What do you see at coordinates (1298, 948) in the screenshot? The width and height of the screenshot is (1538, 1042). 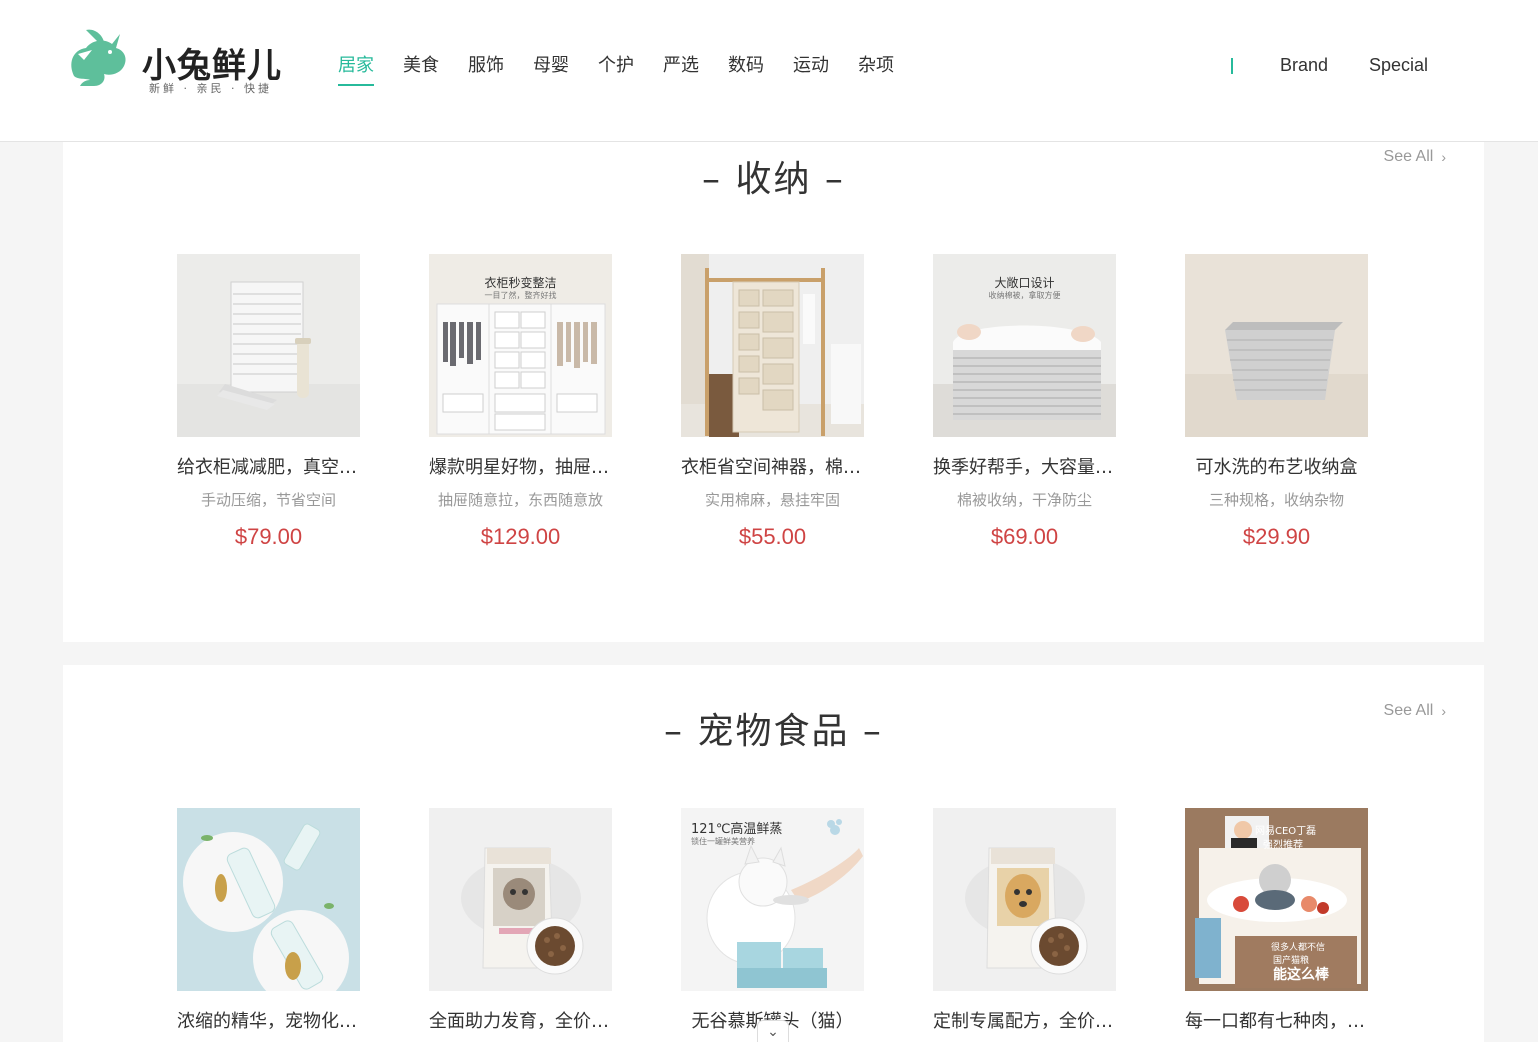 I see `image-quote-line-1: 很多人都不信` at bounding box center [1298, 948].